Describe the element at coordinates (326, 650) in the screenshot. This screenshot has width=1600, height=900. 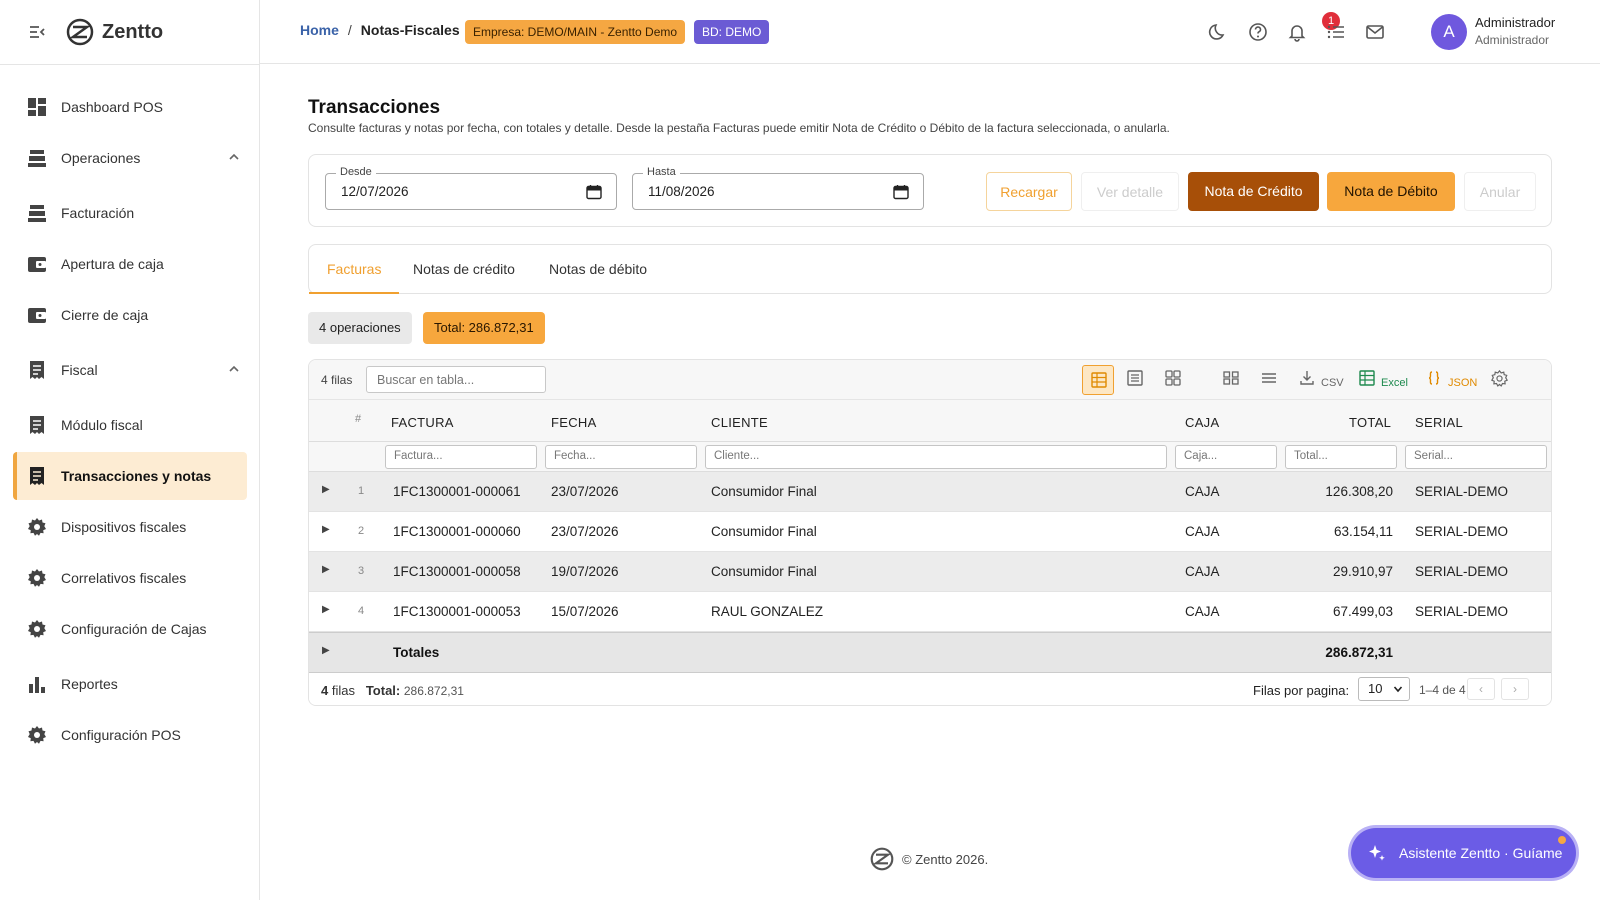
I see `expand-totals-icon: ▶` at that location.